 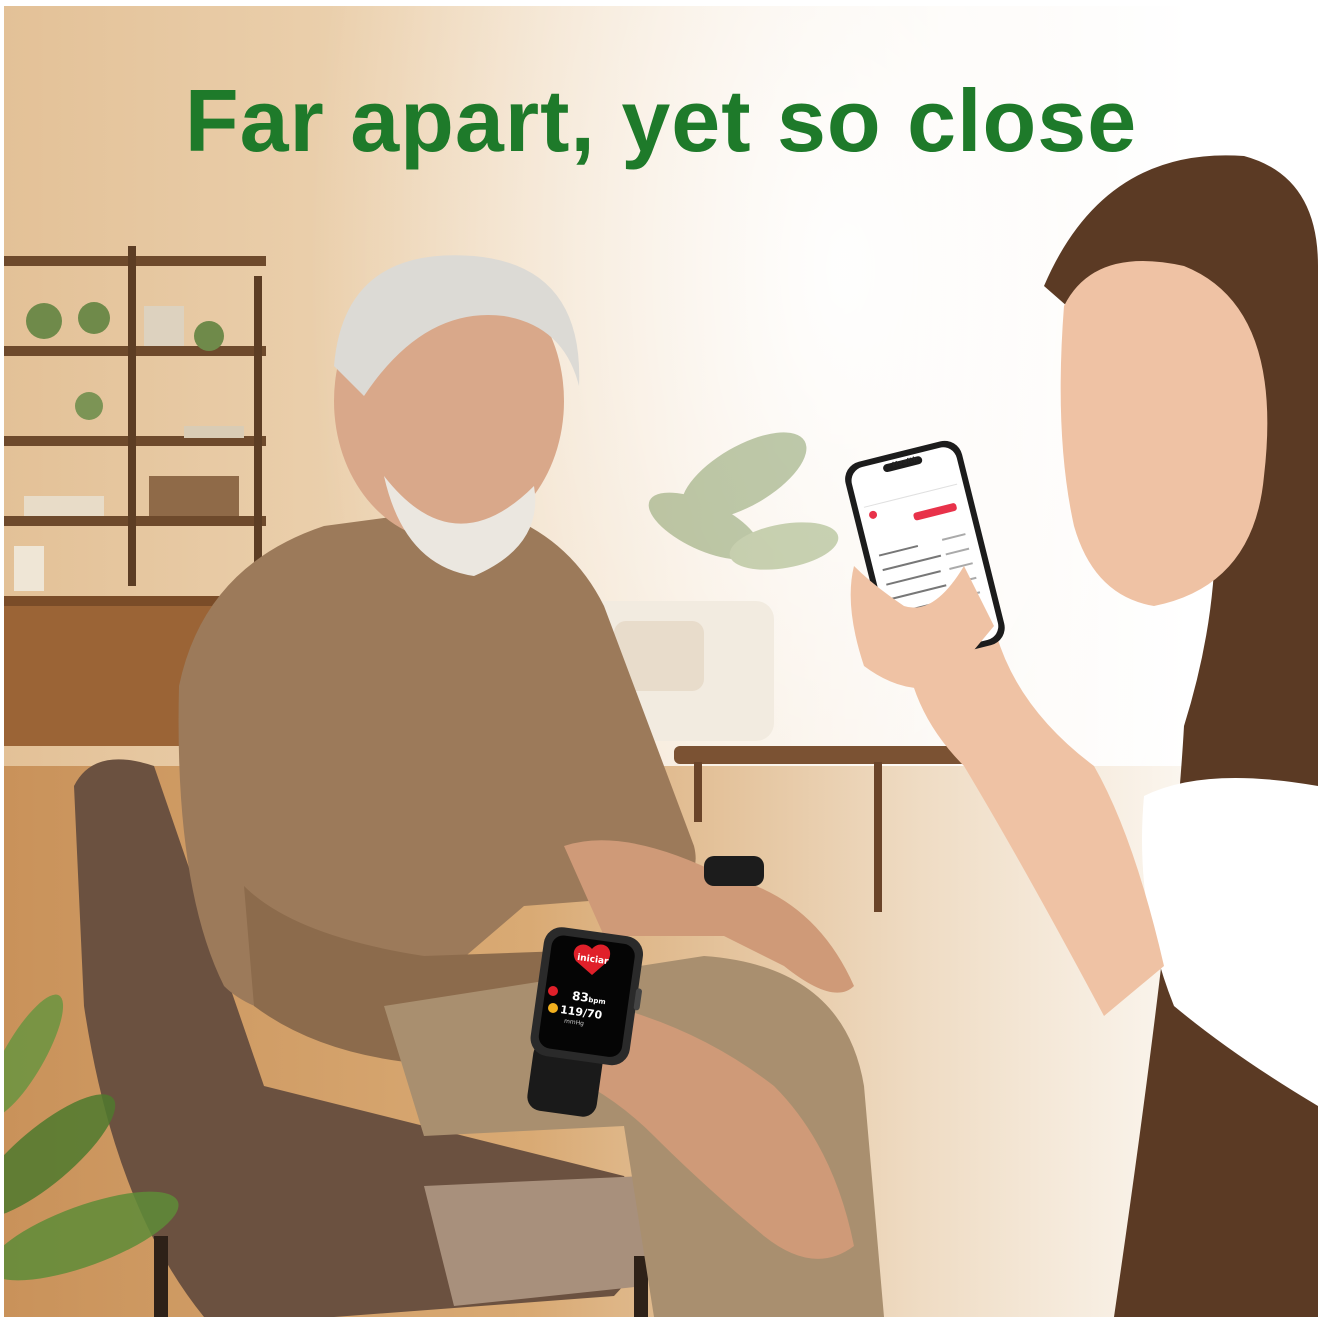 What do you see at coordinates (553, 991) in the screenshot?
I see `watch-heart-rate-icon` at bounding box center [553, 991].